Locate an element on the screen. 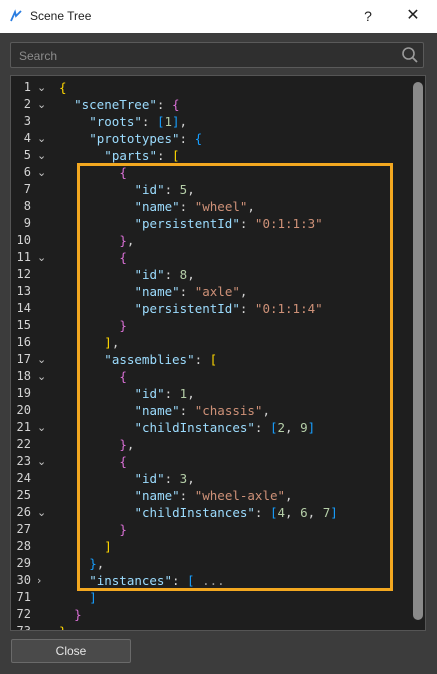  search-input is located at coordinates (209, 56).